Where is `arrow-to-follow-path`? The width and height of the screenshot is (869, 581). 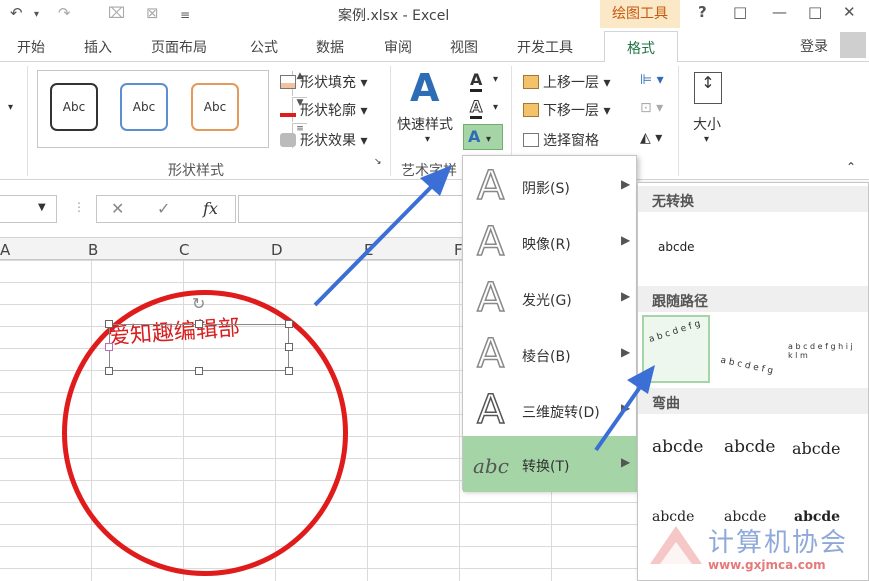
arrow-to-follow-path is located at coordinates (620, 415).